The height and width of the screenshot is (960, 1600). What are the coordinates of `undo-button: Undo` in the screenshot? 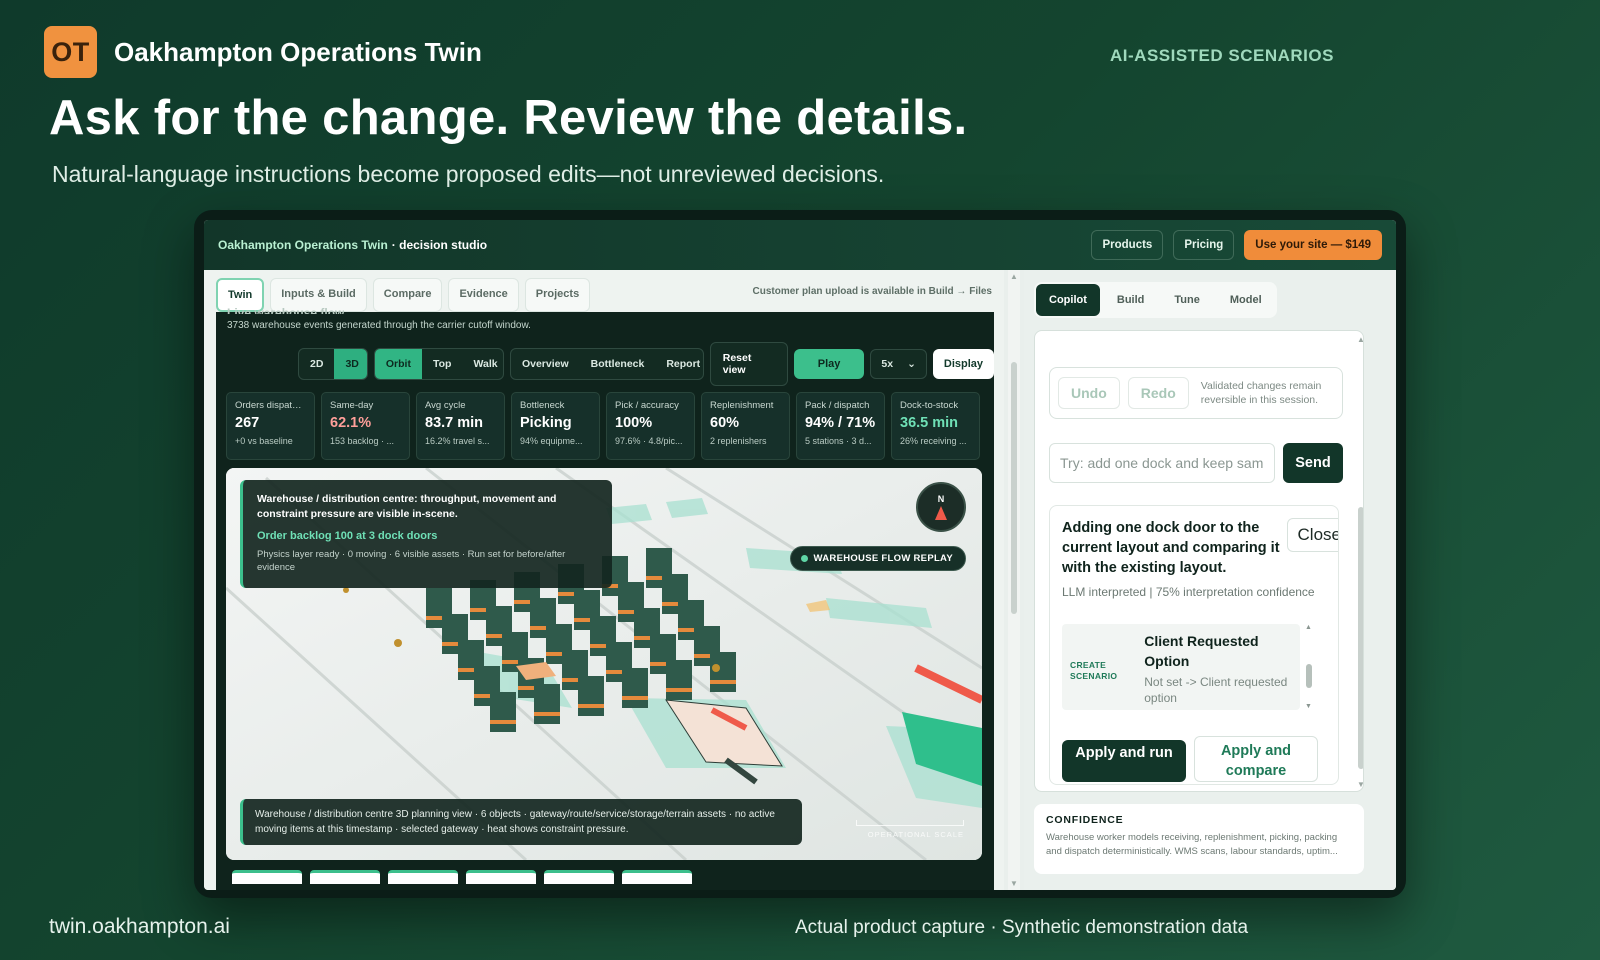 It's located at (1089, 393).